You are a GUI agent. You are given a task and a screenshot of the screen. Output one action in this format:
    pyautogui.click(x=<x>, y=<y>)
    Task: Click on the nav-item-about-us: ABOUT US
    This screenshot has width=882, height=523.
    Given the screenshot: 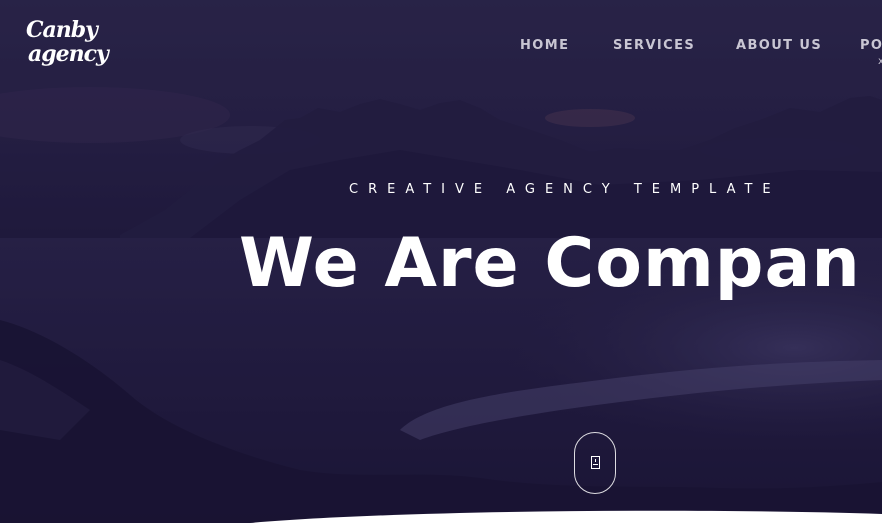 What is the action you would take?
    pyautogui.click(x=779, y=45)
    